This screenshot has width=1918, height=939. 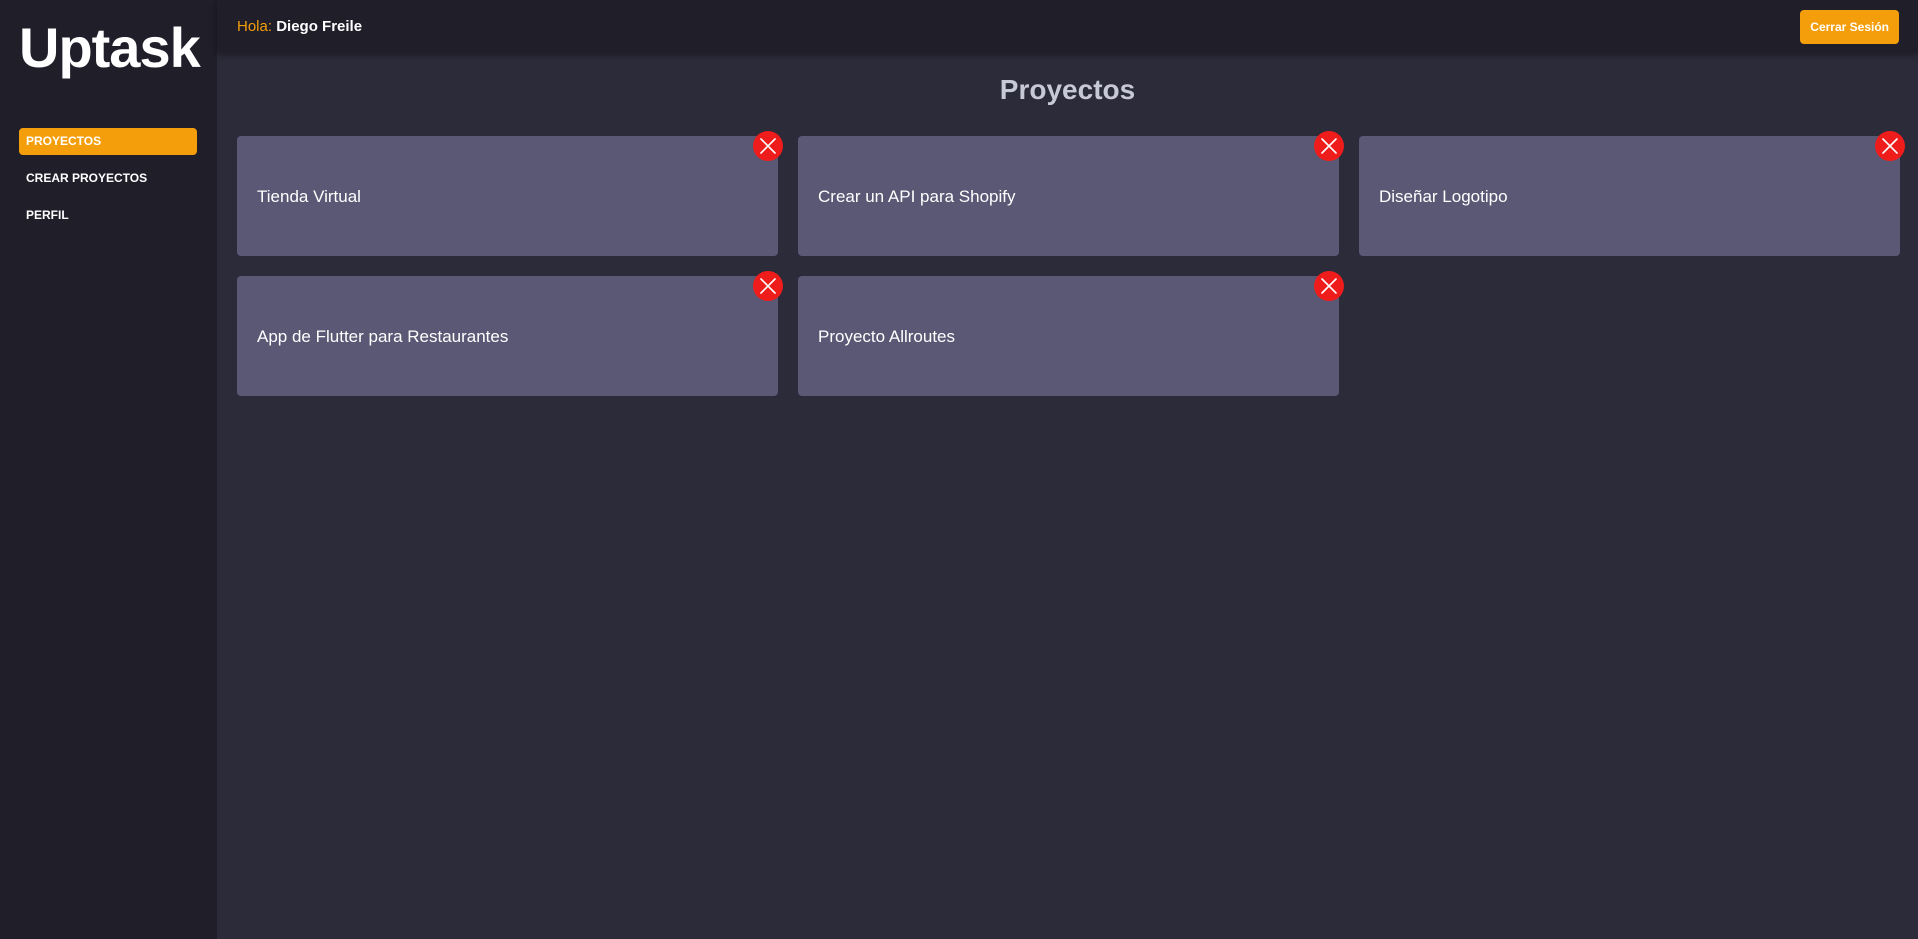 What do you see at coordinates (255, 26) in the screenshot?
I see `greeting-label: Hola:` at bounding box center [255, 26].